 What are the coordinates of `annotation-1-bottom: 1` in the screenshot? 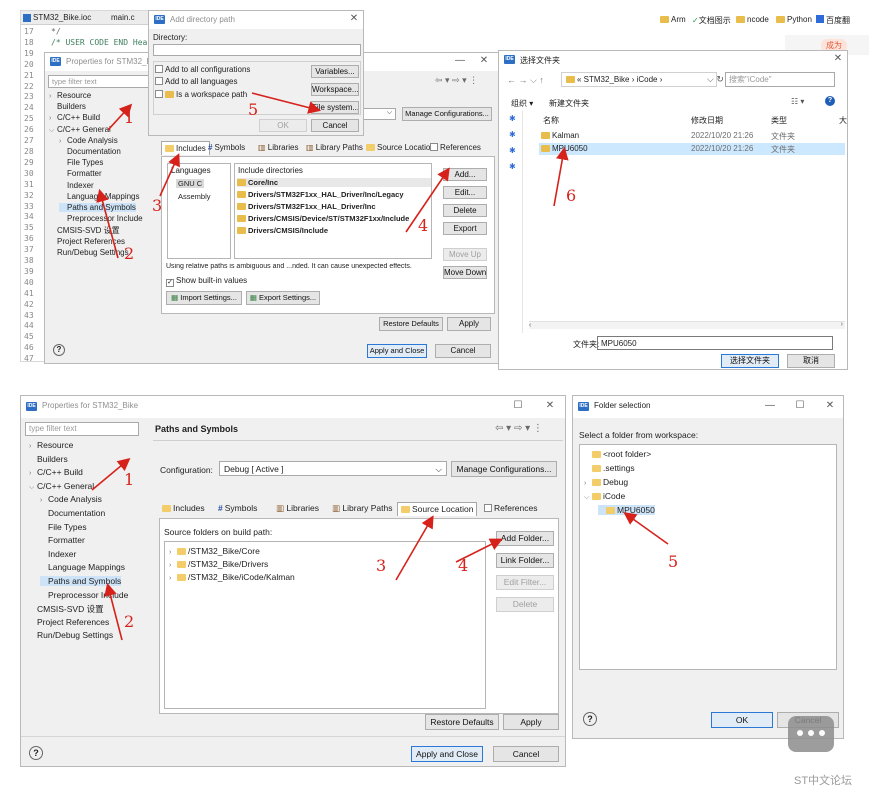 It's located at (129, 479).